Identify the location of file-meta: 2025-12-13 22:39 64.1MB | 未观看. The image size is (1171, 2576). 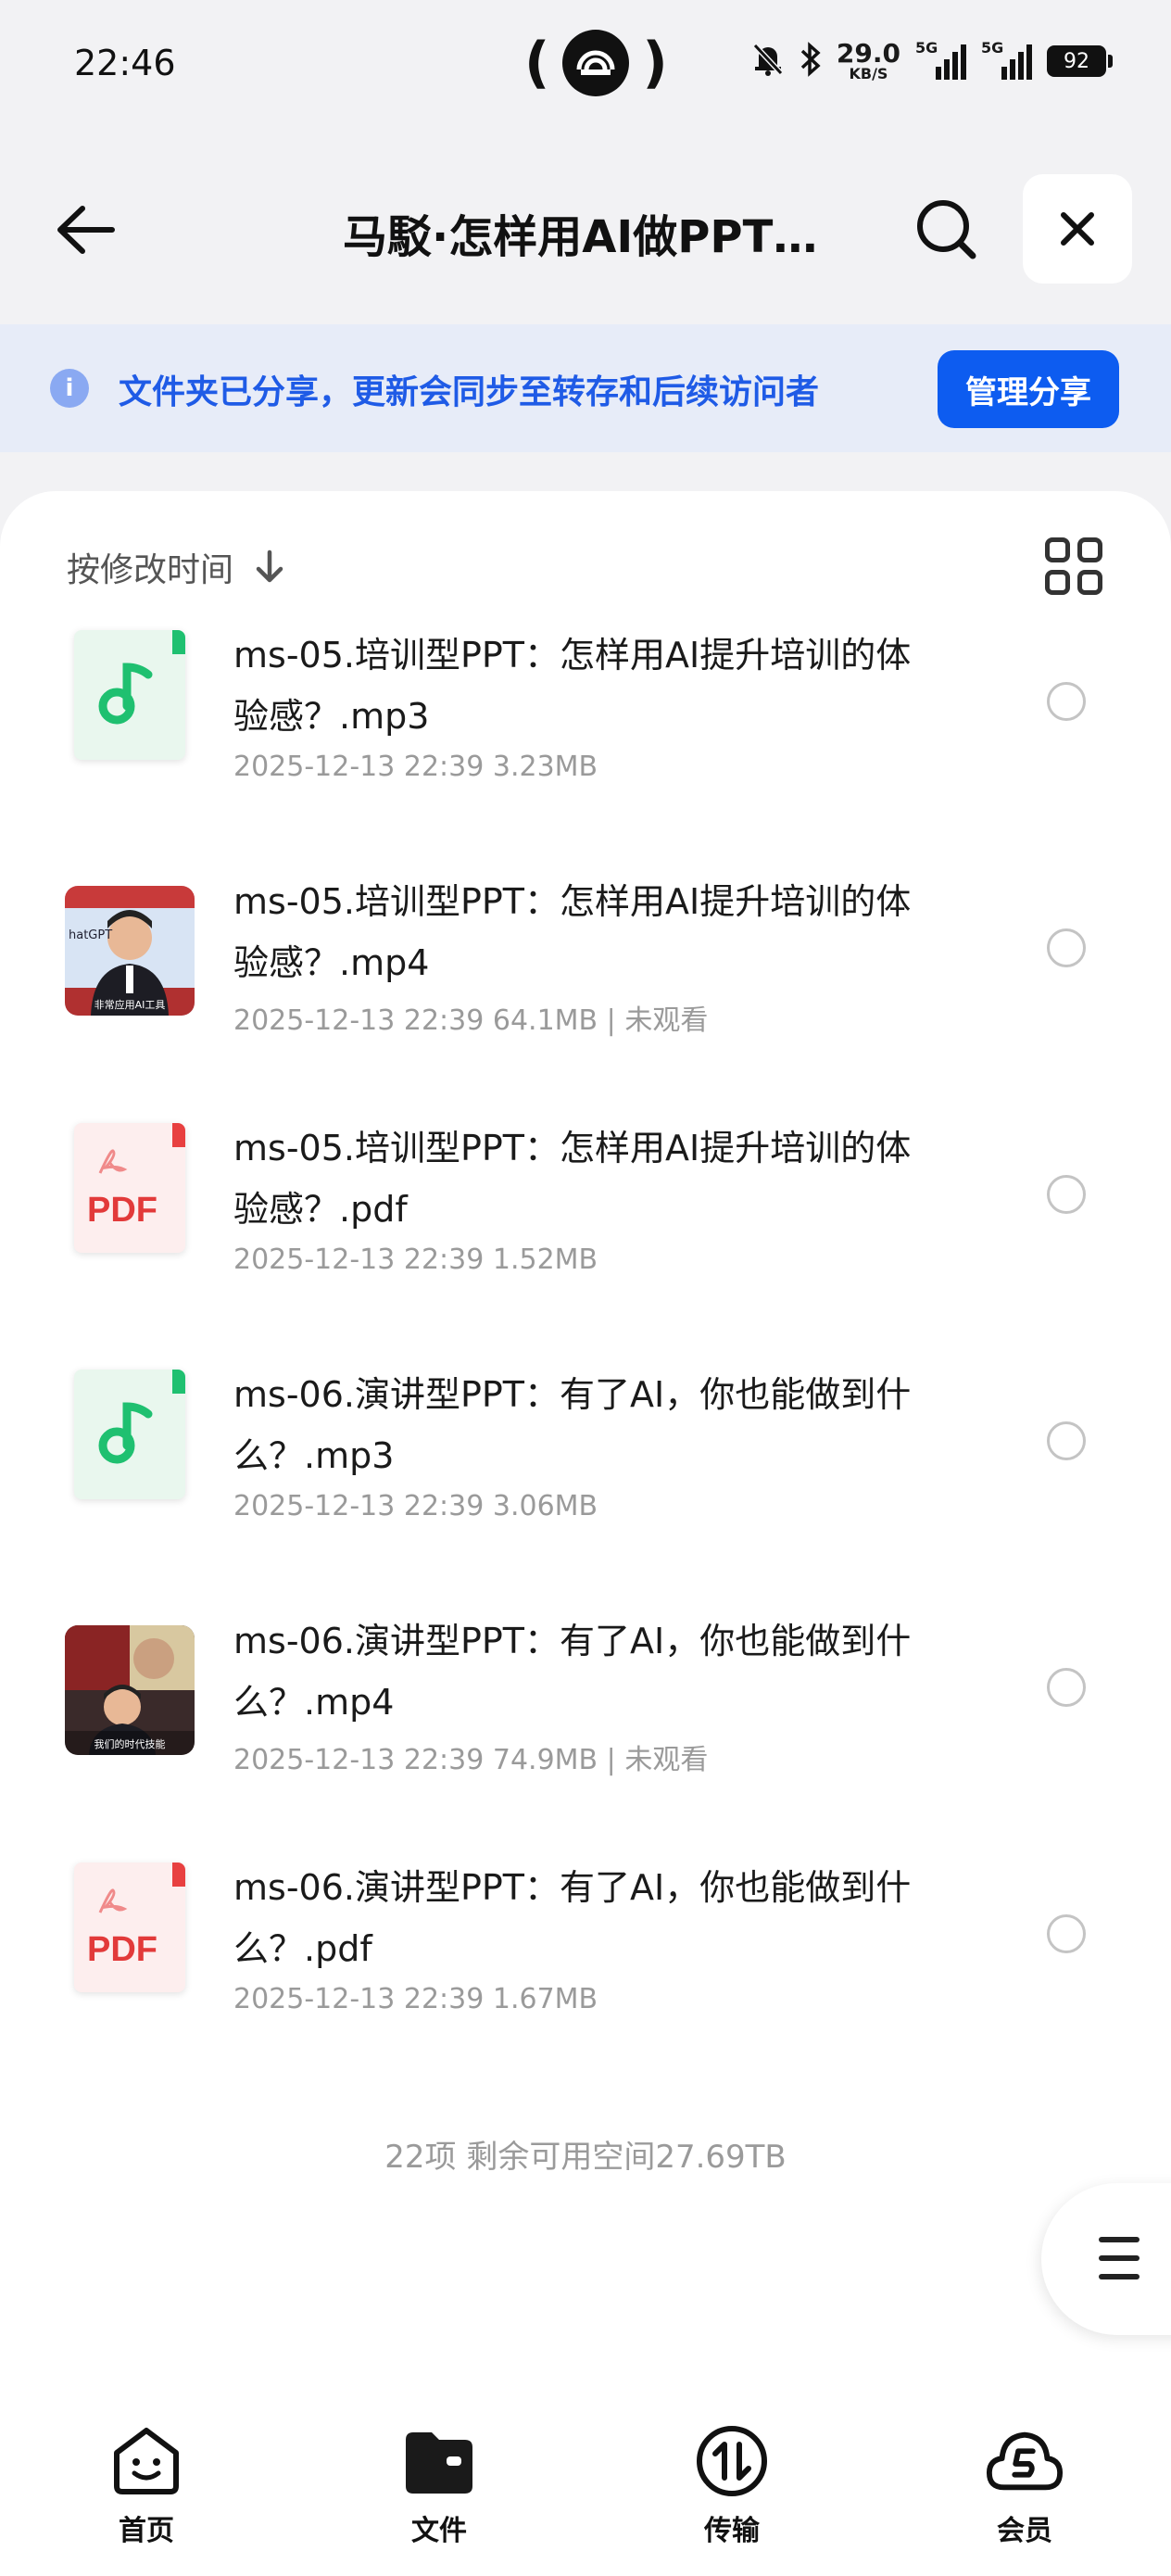
(471, 1020).